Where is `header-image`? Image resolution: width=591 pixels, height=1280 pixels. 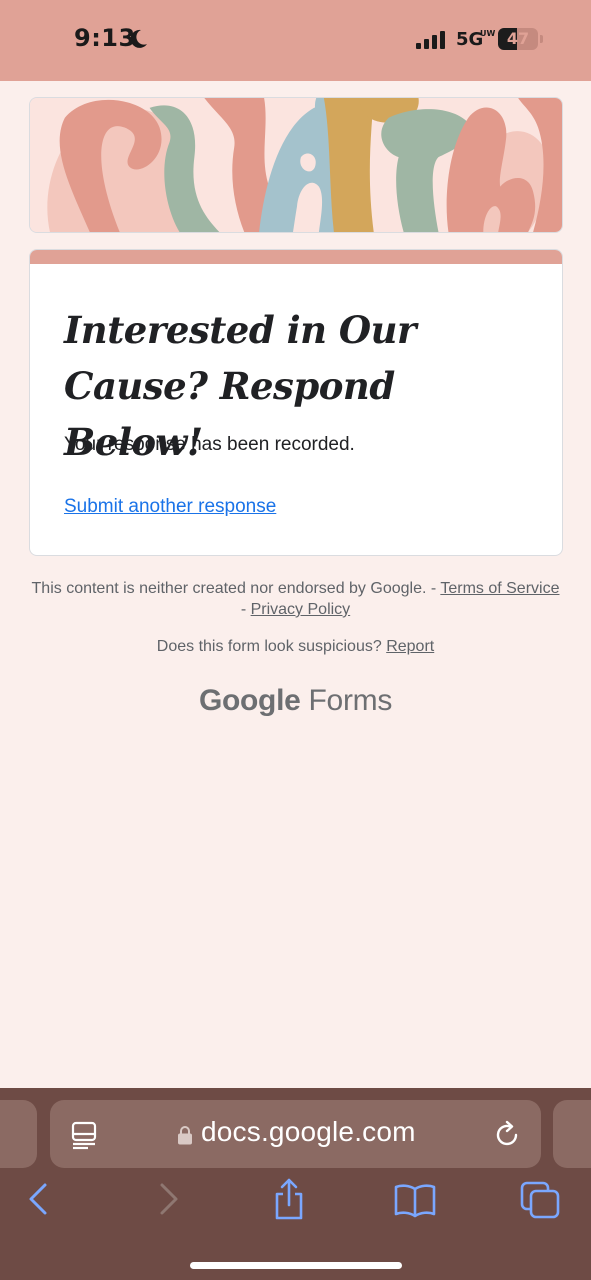 header-image is located at coordinates (296, 165).